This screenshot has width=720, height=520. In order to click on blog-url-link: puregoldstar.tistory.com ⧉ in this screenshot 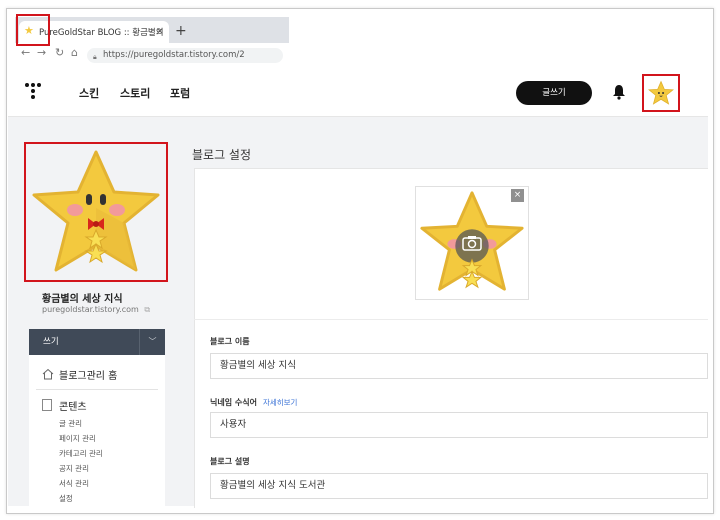, I will do `click(96, 310)`.